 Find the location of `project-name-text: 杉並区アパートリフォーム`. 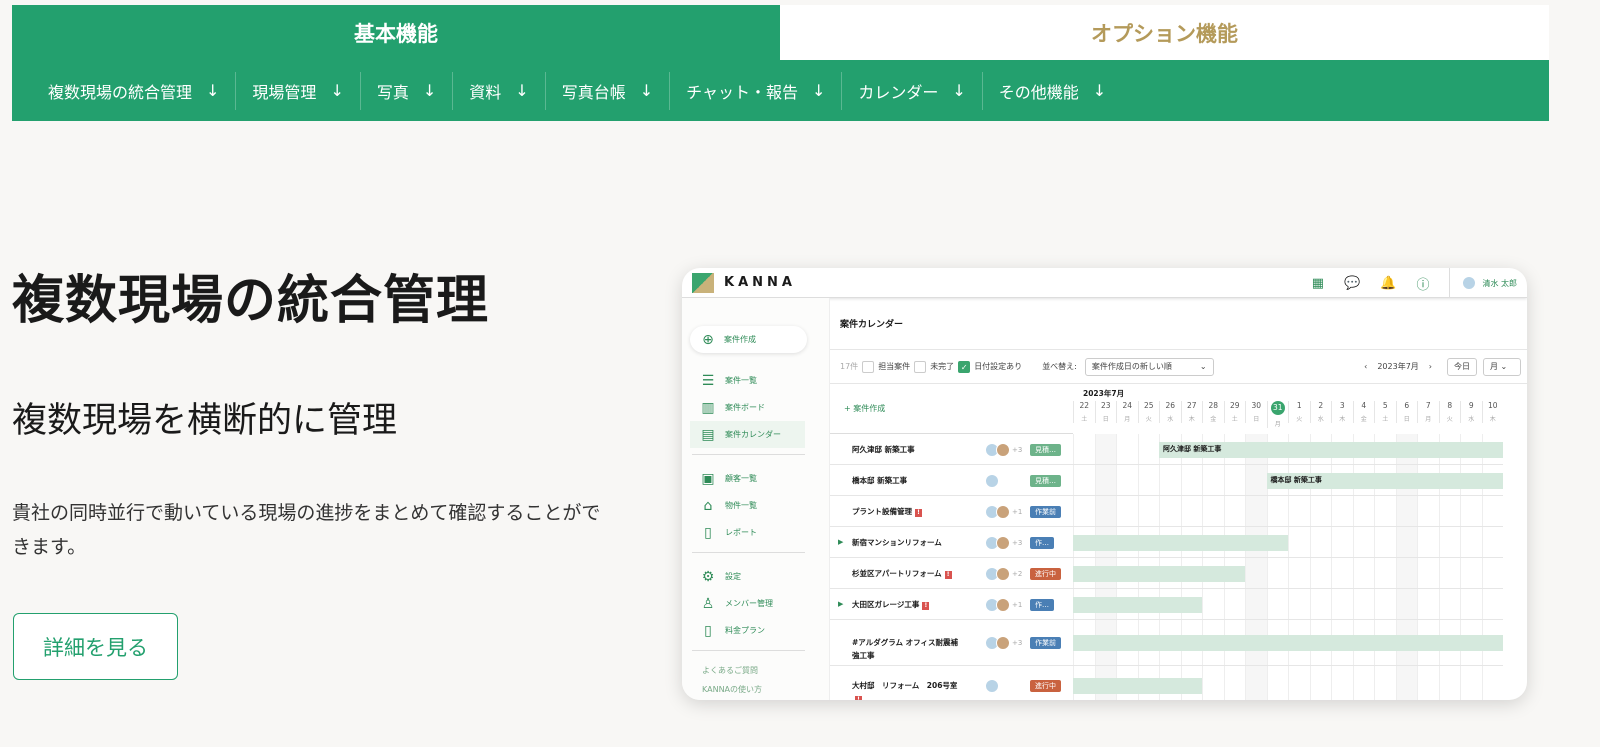

project-name-text: 杉並区アパートリフォーム is located at coordinates (897, 573).